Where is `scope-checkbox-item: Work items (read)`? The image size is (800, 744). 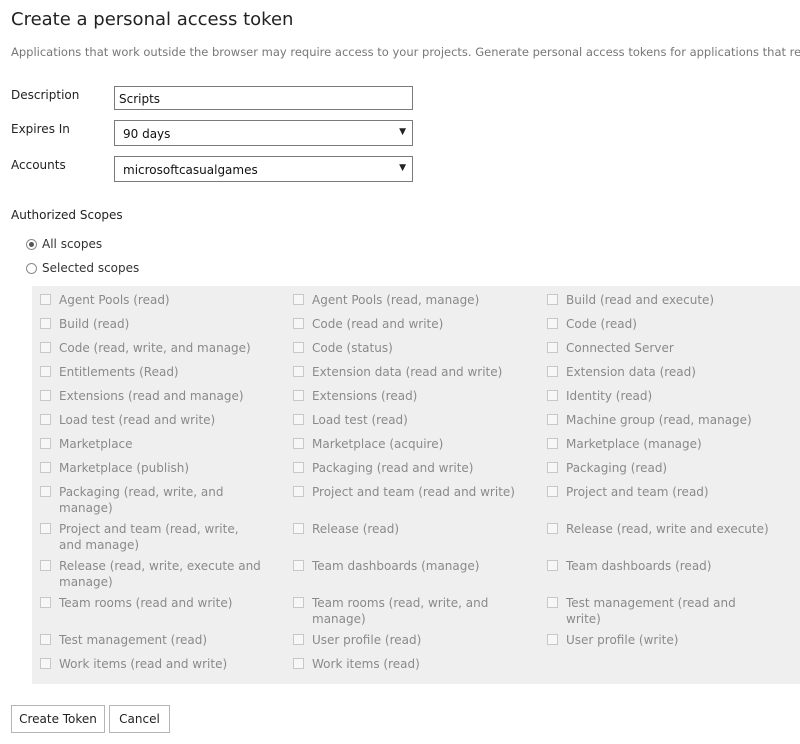
scope-checkbox-item: Work items (read) is located at coordinates (405, 664).